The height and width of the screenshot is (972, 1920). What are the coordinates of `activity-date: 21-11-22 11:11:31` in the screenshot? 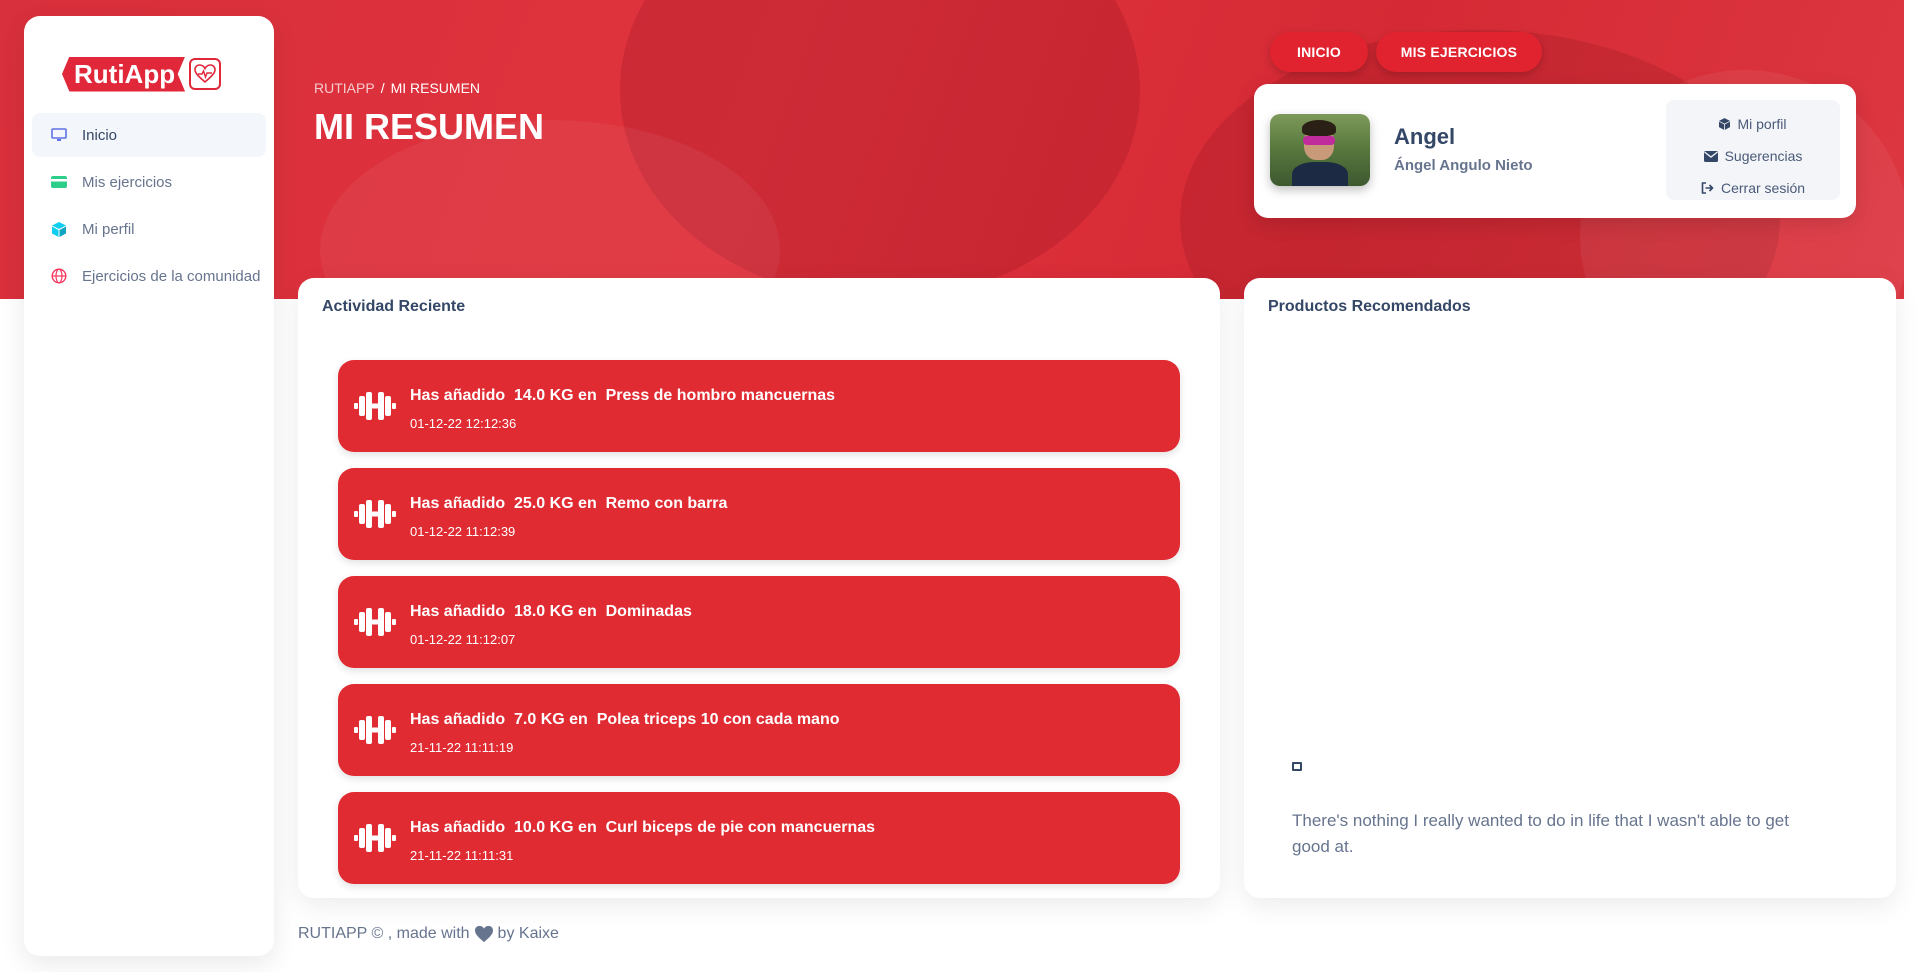 It's located at (462, 855).